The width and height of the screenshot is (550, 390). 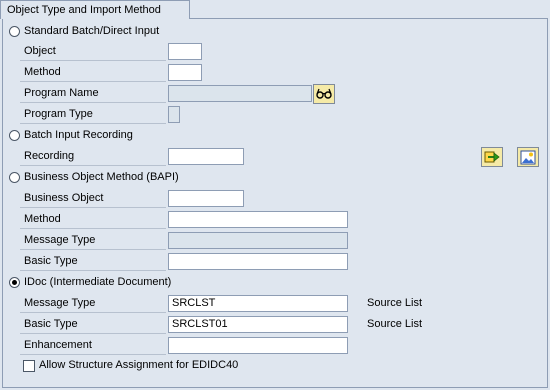 What do you see at coordinates (139, 365) in the screenshot?
I see `allow-structure-label: Allow Structure Assignment for EDIDC40` at bounding box center [139, 365].